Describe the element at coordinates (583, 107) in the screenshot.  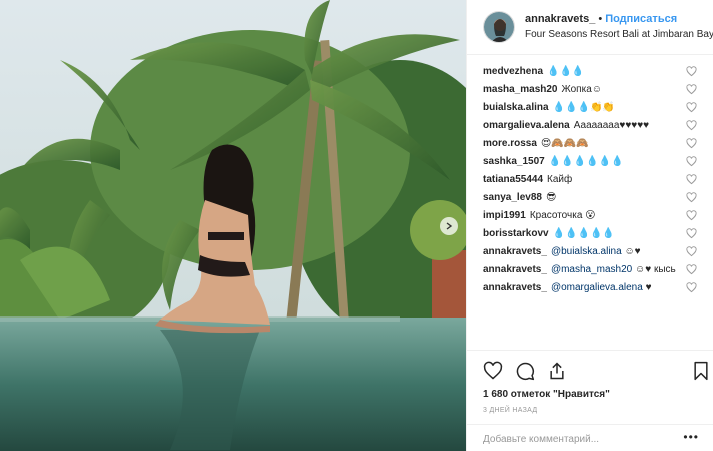
I see `comment-text: 💧💧💧👏👏` at that location.